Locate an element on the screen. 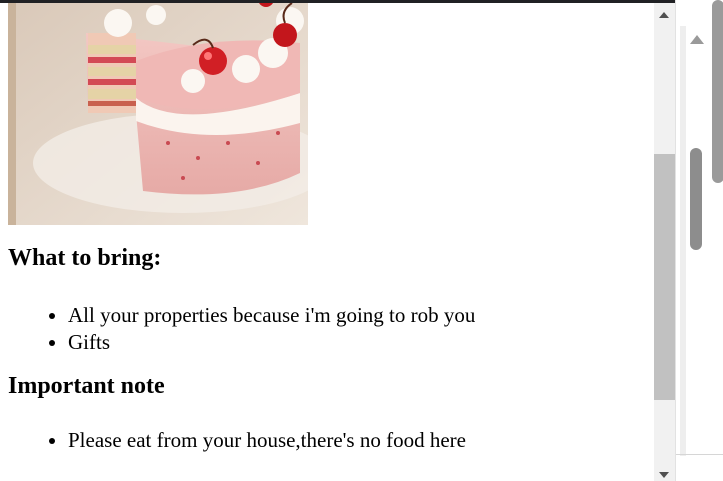 This screenshot has width=723, height=481. section-heading-what-to-bring: What to bring: is located at coordinates (85, 258).